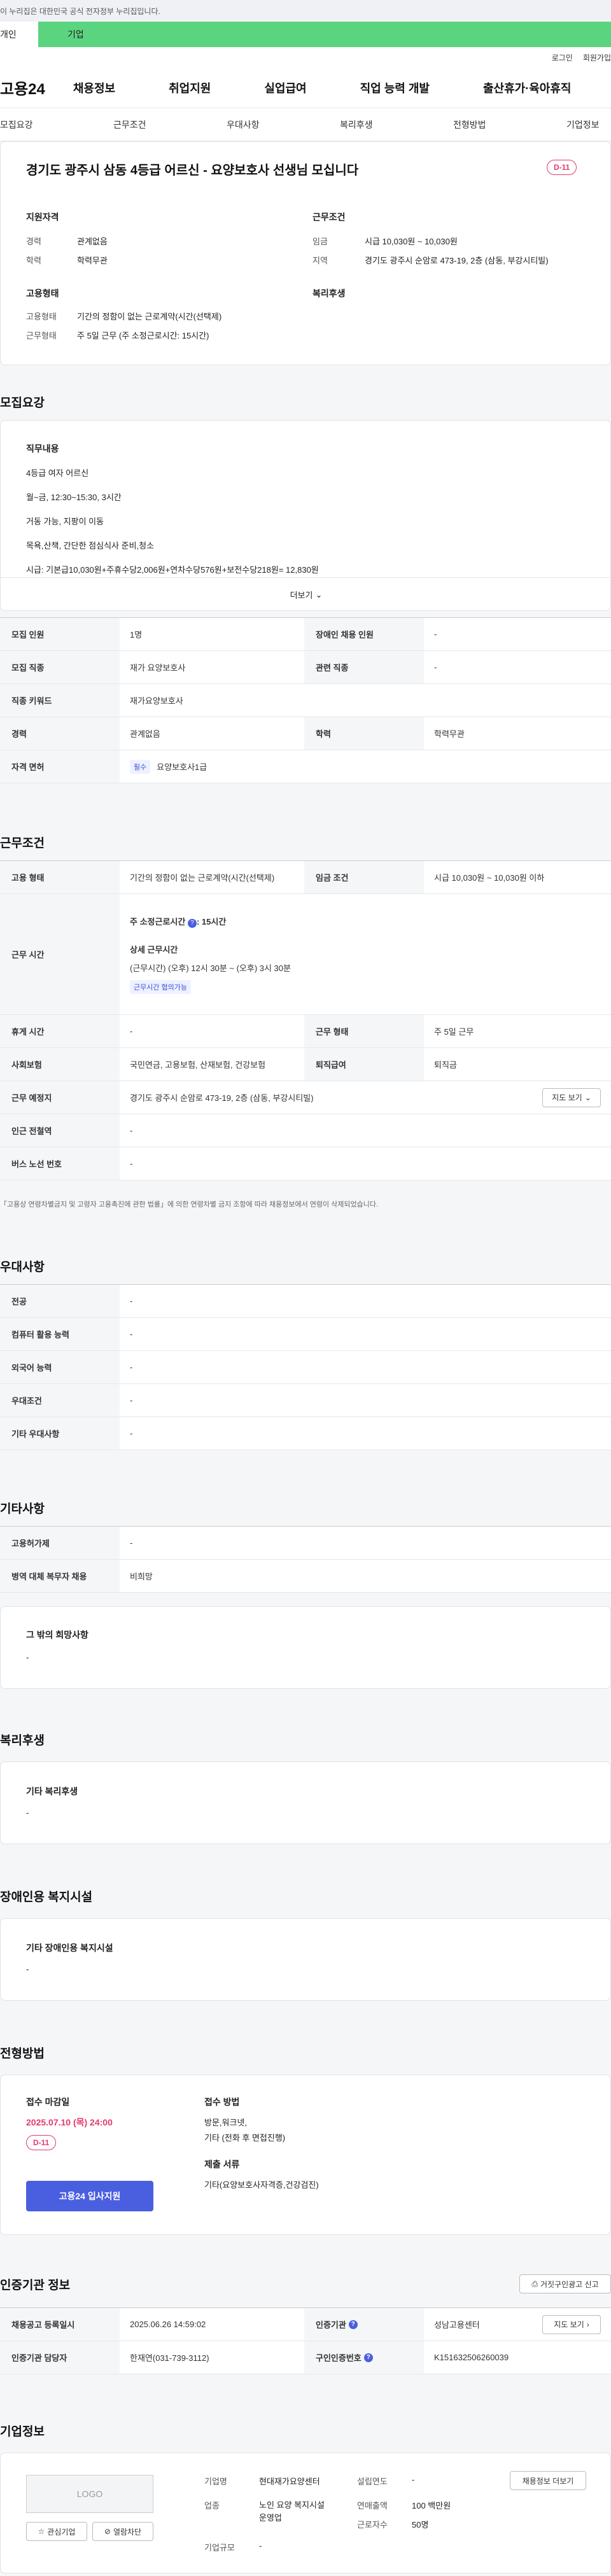 The width and height of the screenshot is (611, 2576). Describe the element at coordinates (169, 2358) in the screenshot. I see `row-value: 한재연(031-739-3112)` at that location.